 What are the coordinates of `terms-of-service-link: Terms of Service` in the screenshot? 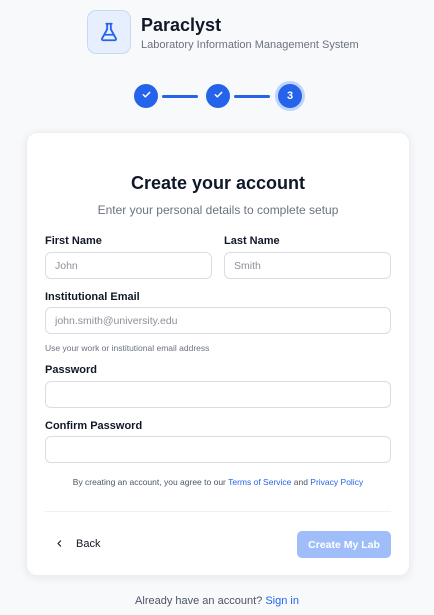 It's located at (259, 482).